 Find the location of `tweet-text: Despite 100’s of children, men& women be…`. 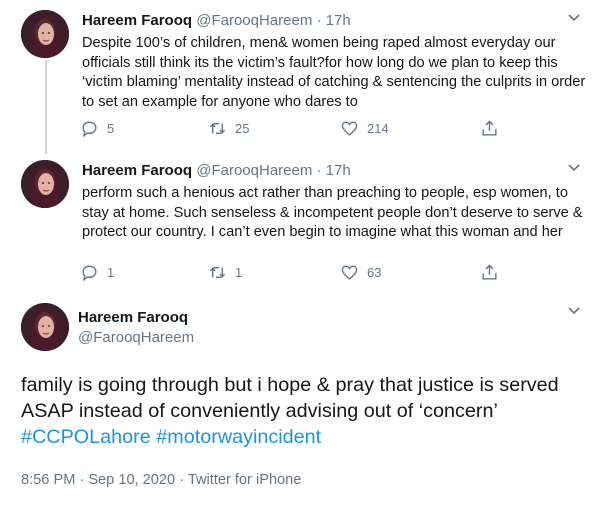

tweet-text: Despite 100’s of children, men& women be… is located at coordinates (334, 72).